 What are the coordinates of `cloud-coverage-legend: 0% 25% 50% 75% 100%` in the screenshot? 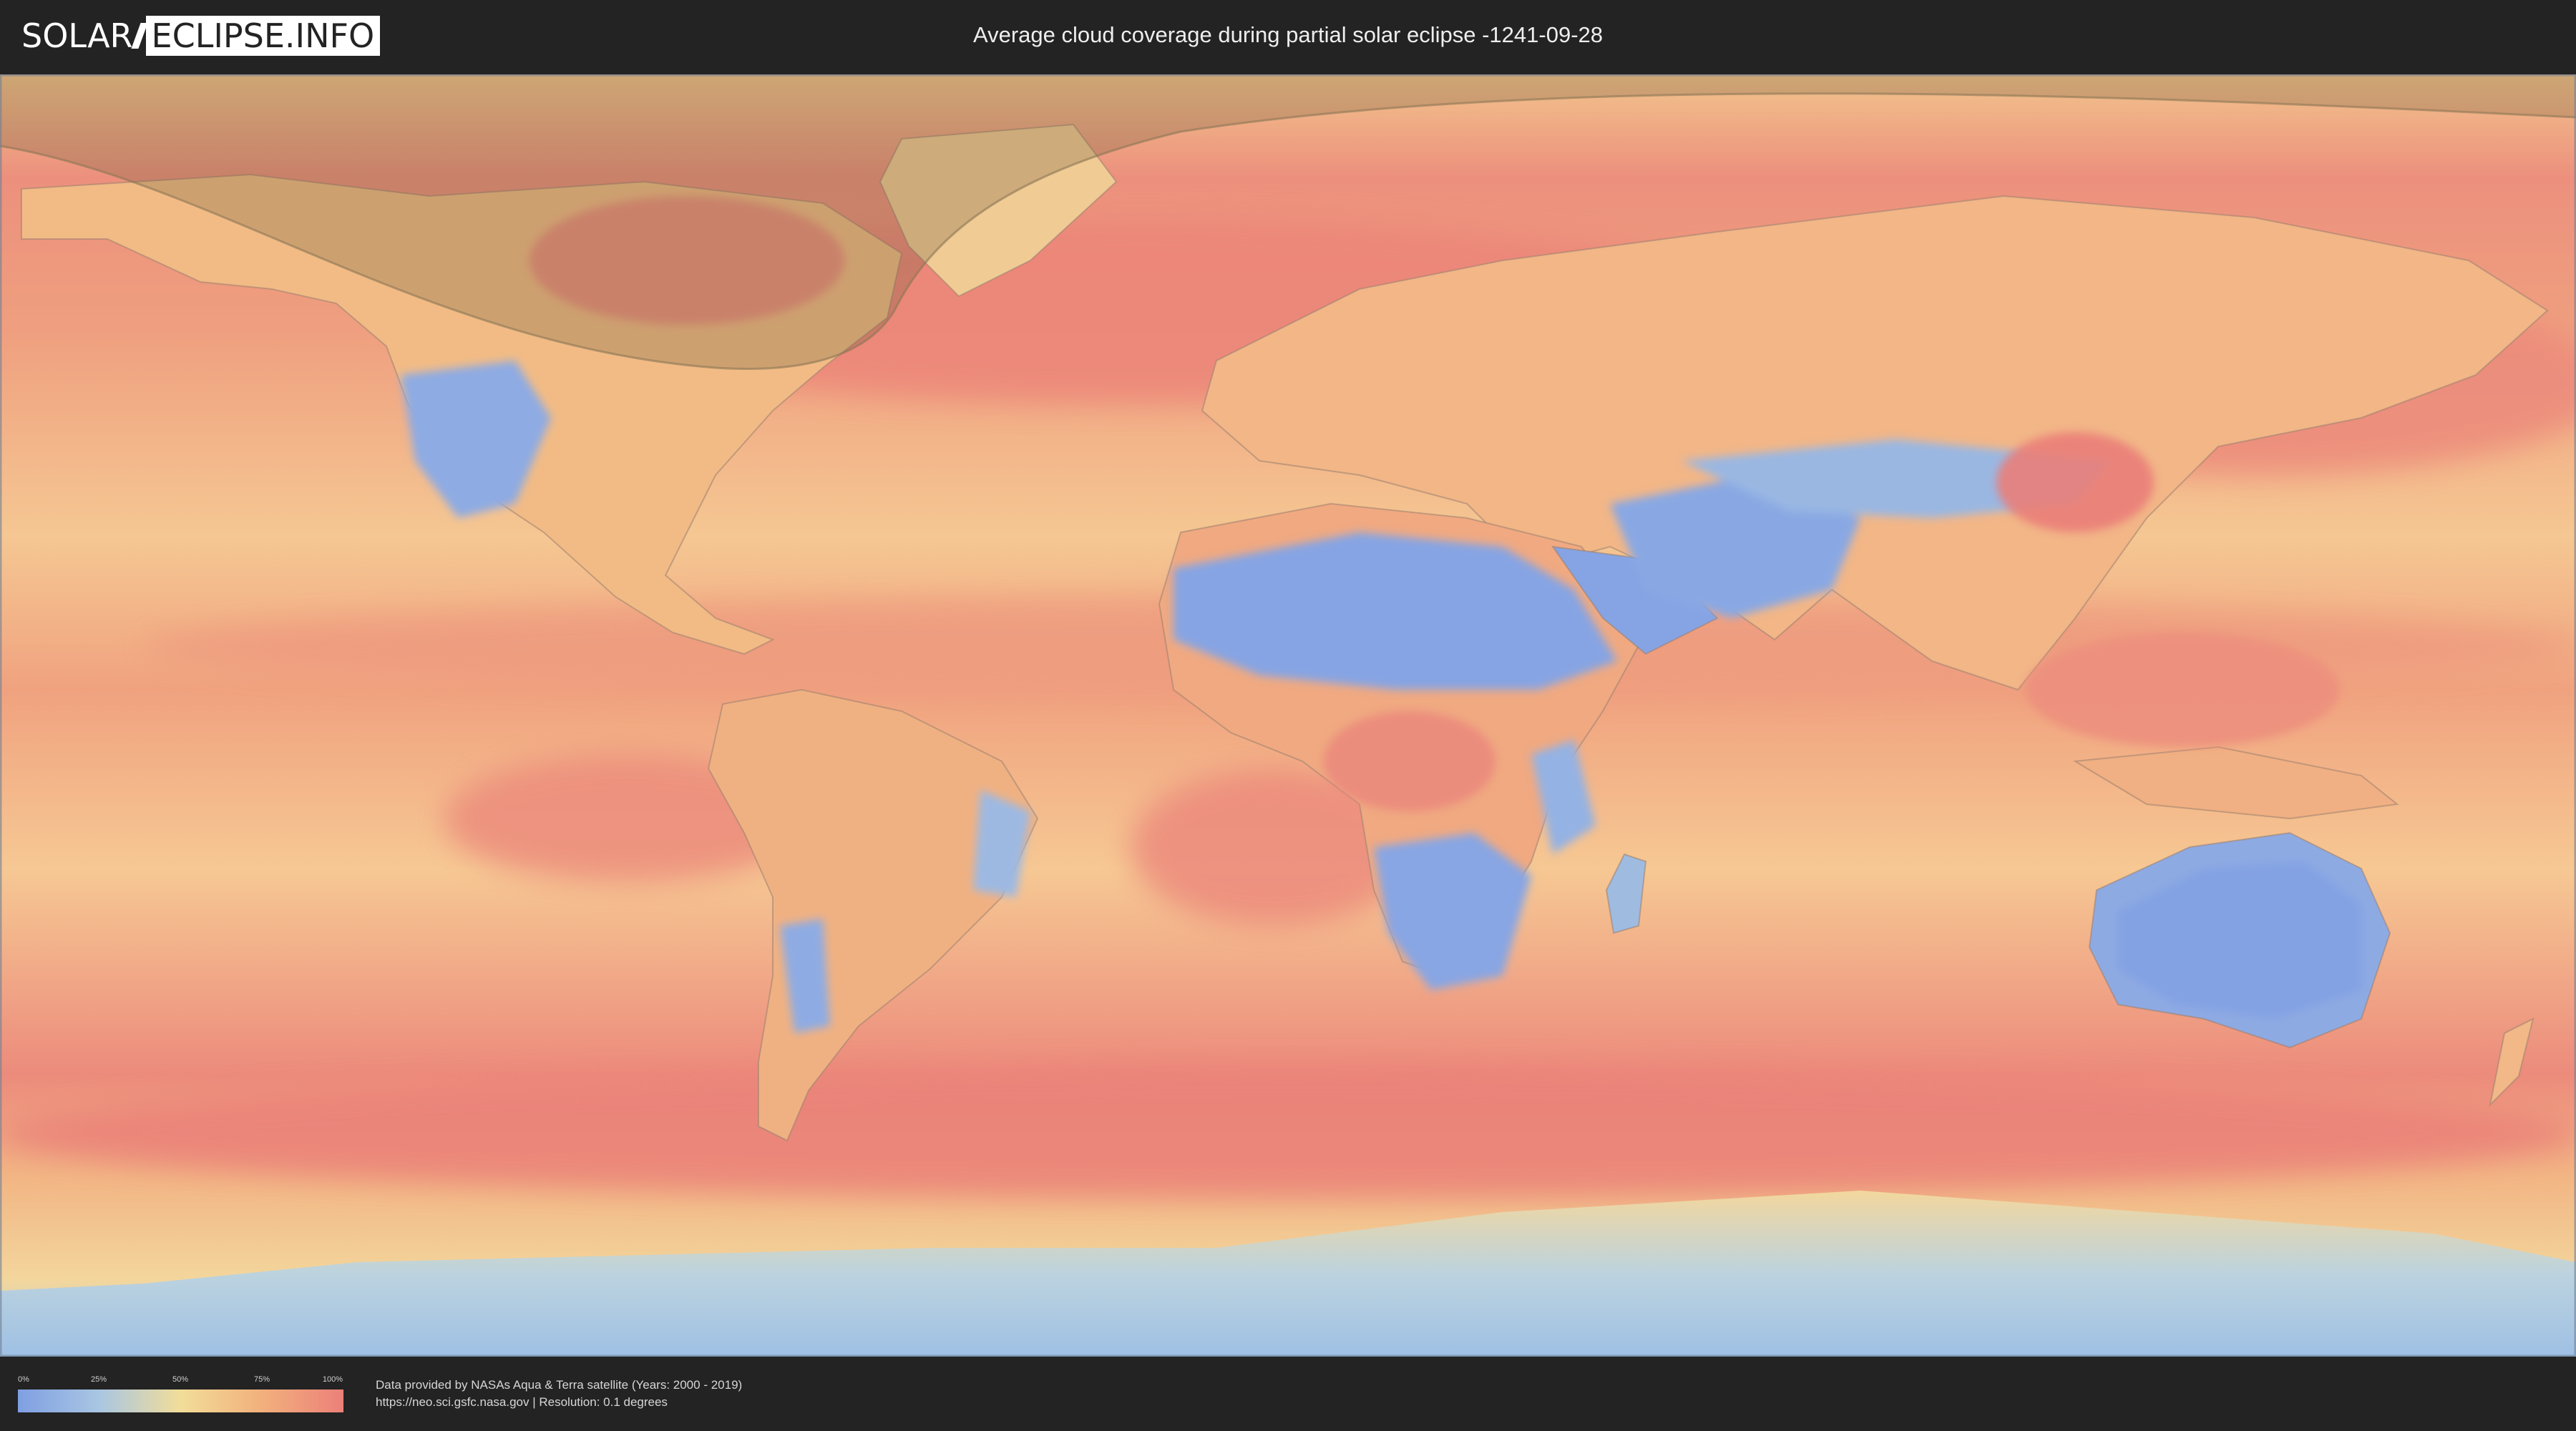 It's located at (180, 1393).